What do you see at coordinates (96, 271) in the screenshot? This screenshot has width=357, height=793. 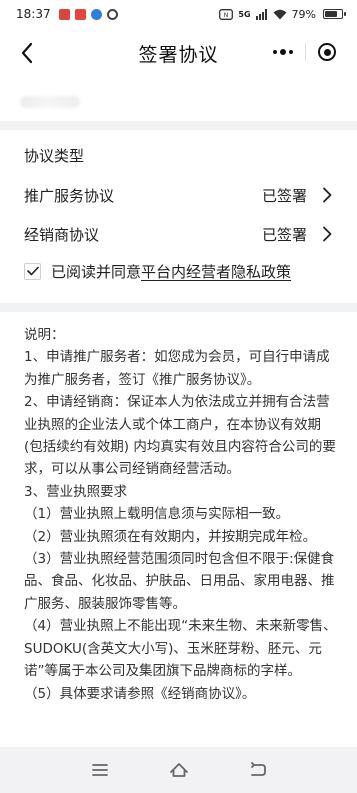 I see `consent-text: 已阅读并同意` at bounding box center [96, 271].